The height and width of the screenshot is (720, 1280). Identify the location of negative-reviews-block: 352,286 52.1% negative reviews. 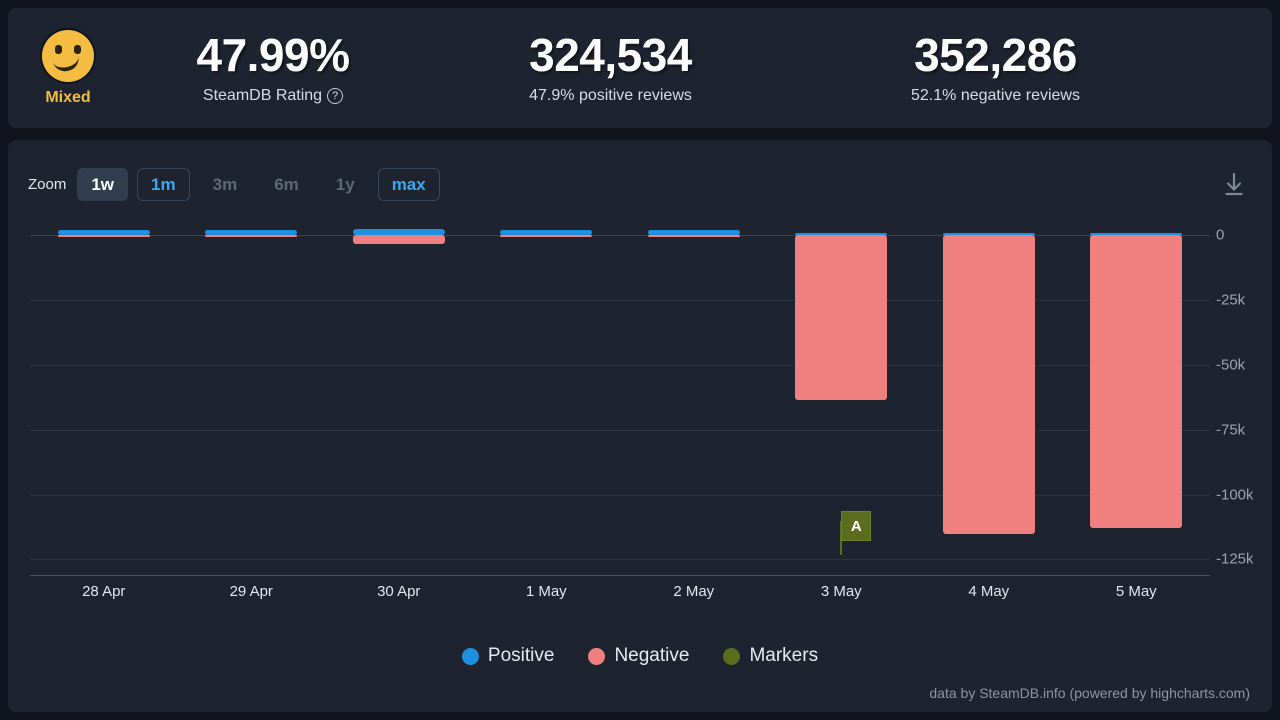
(995, 67).